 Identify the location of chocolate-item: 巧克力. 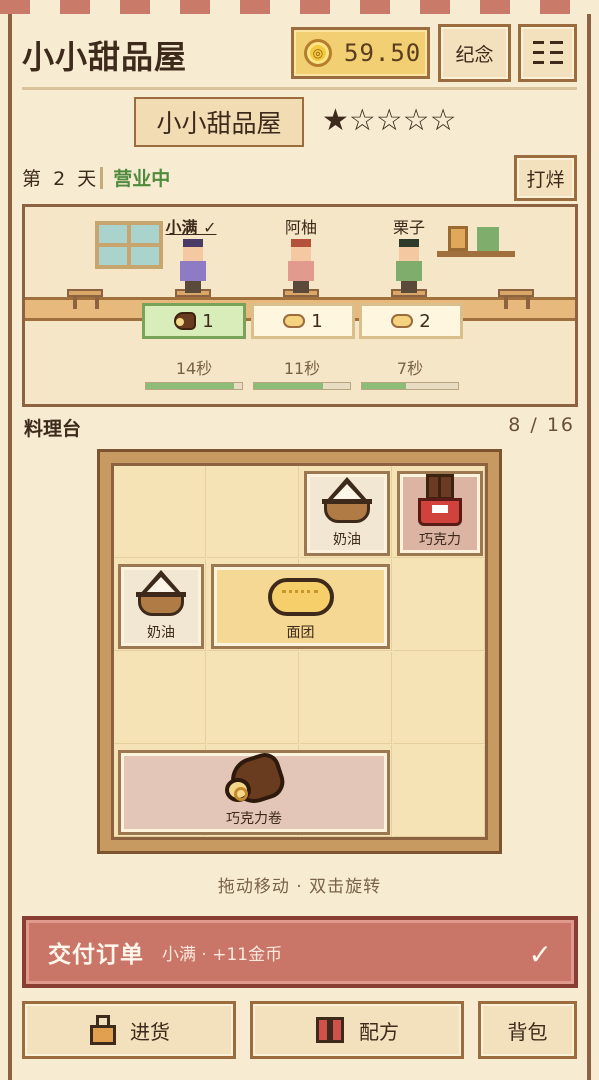
(440, 513).